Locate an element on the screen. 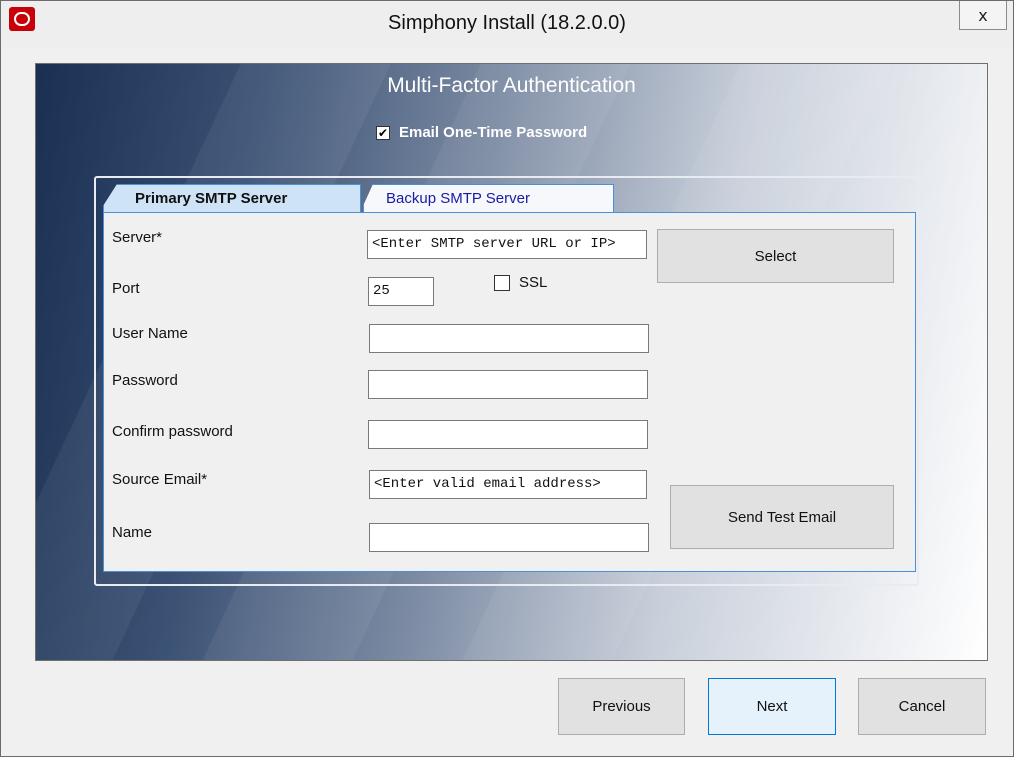 The height and width of the screenshot is (757, 1014). tab-backup-smtp-server: Backup SMTP Server is located at coordinates (488, 198).